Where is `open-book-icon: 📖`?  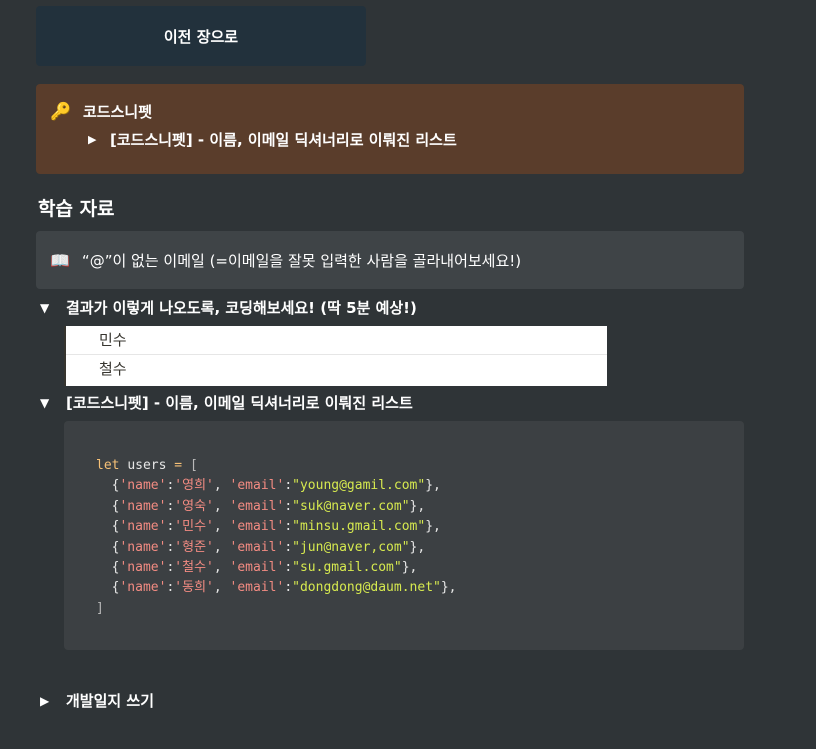 open-book-icon: 📖 is located at coordinates (60, 260).